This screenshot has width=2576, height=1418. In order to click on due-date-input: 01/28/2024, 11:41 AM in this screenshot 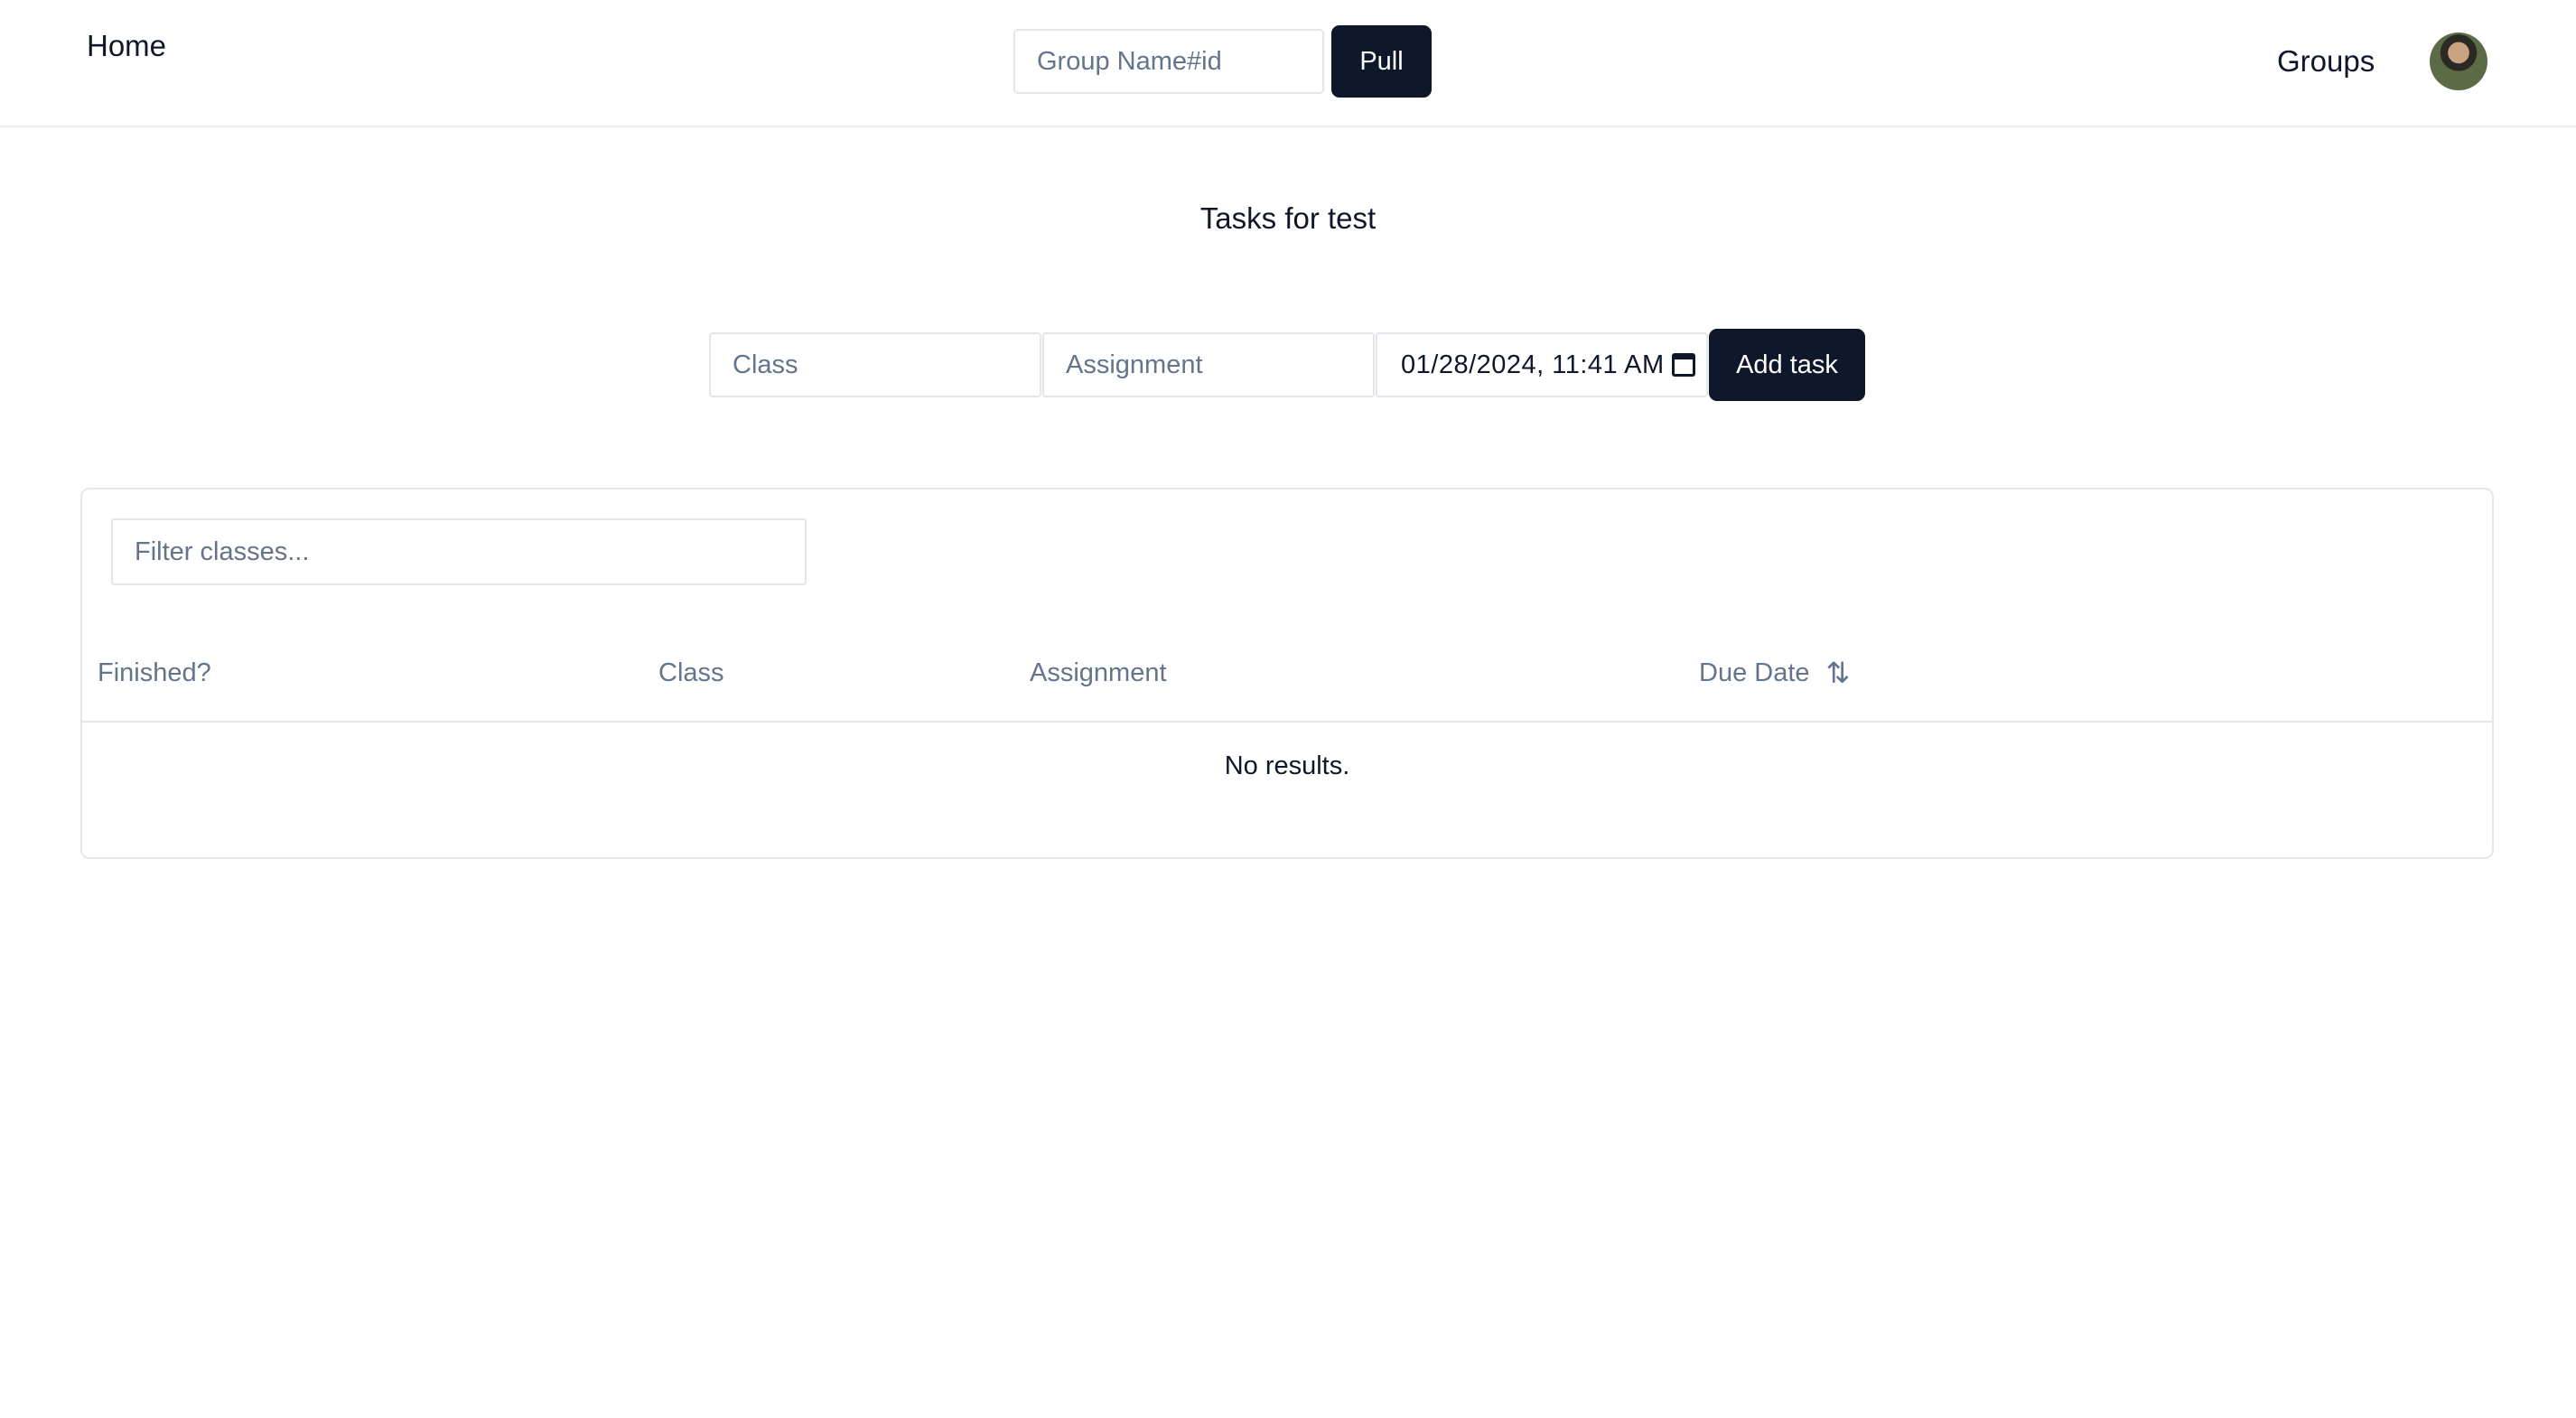, I will do `click(1542, 364)`.